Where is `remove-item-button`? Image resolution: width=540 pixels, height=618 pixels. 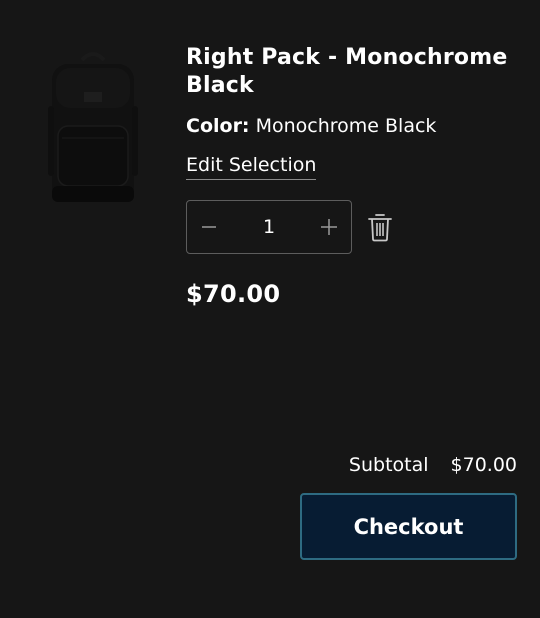
remove-item-button is located at coordinates (380, 227).